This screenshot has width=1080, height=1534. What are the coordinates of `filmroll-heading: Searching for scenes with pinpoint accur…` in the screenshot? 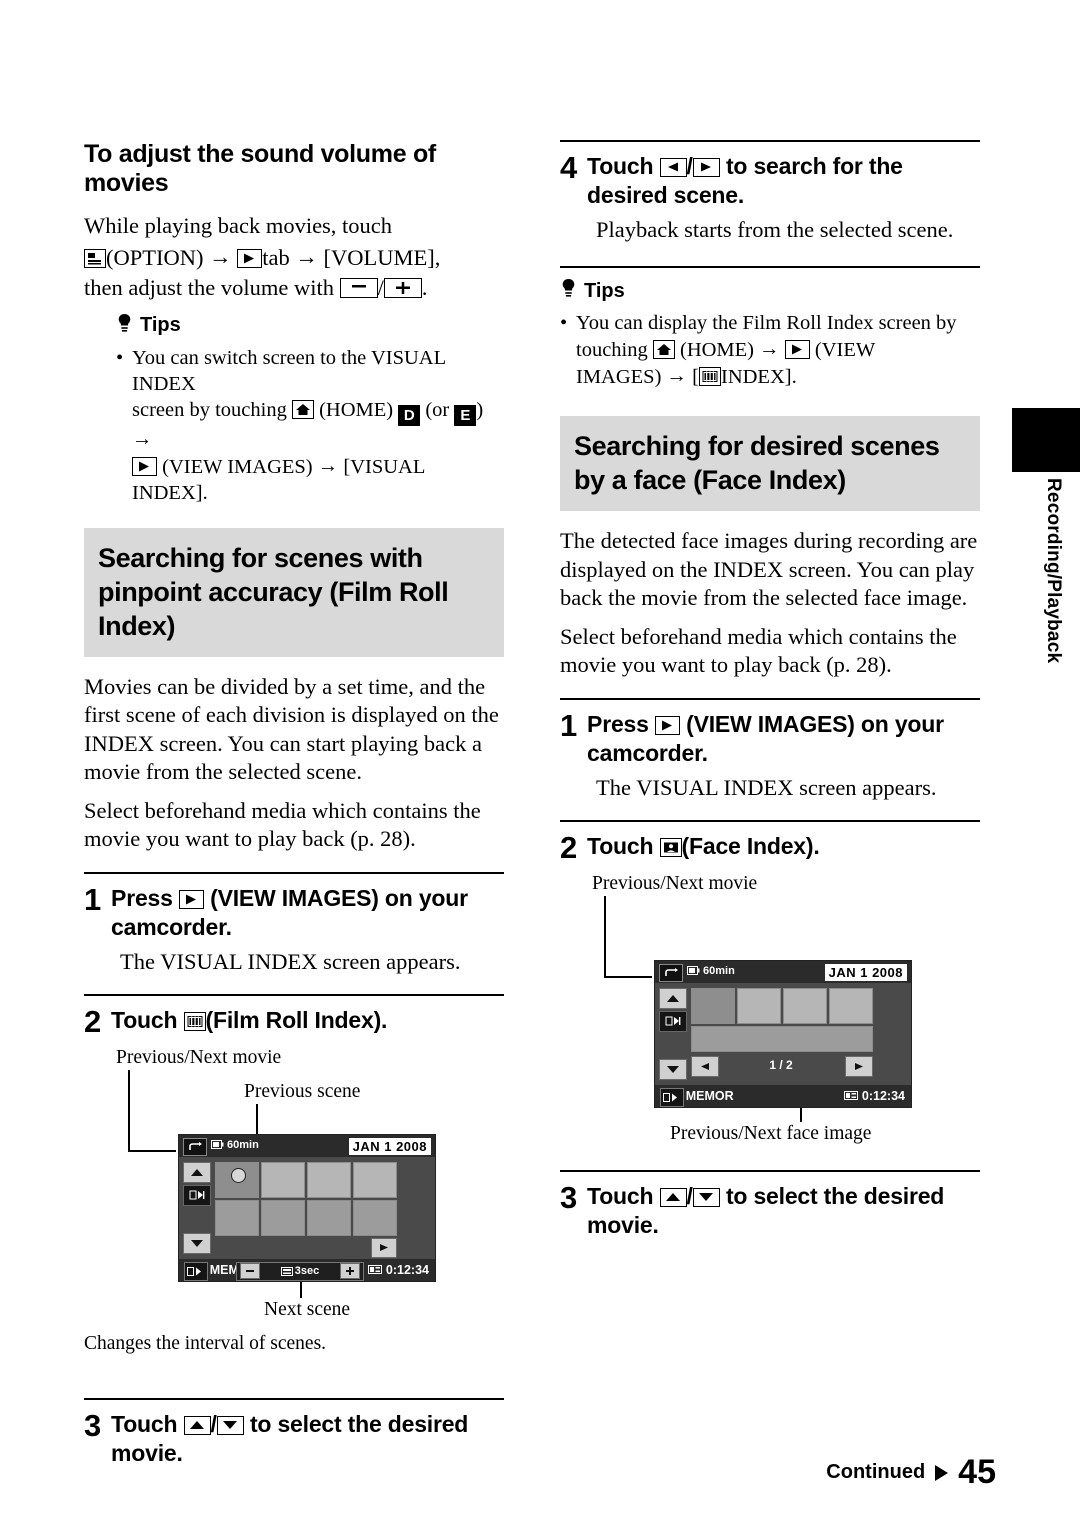 It's located at (294, 592).